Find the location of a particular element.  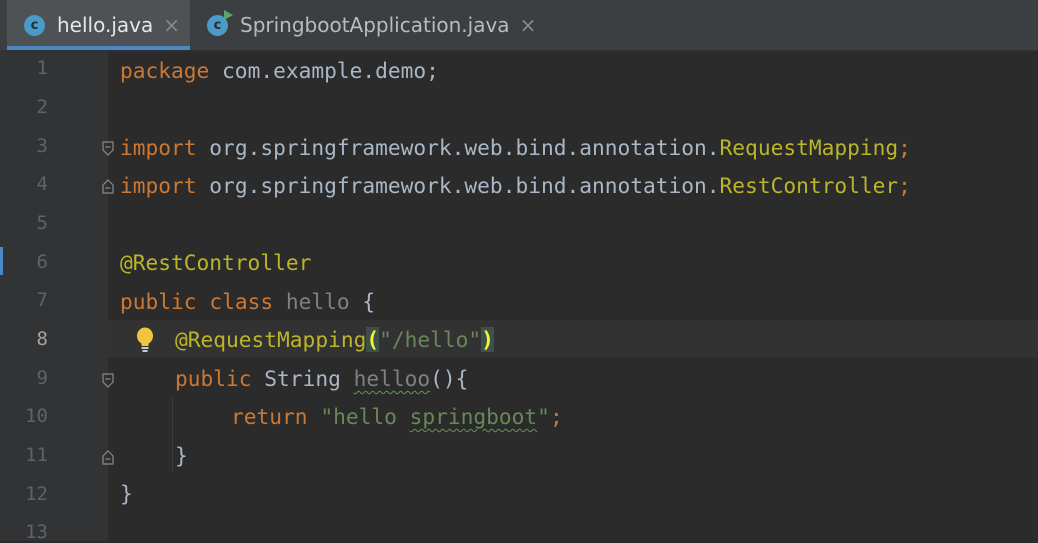

code-line-9: public String helloo(){ is located at coordinates (321, 379).